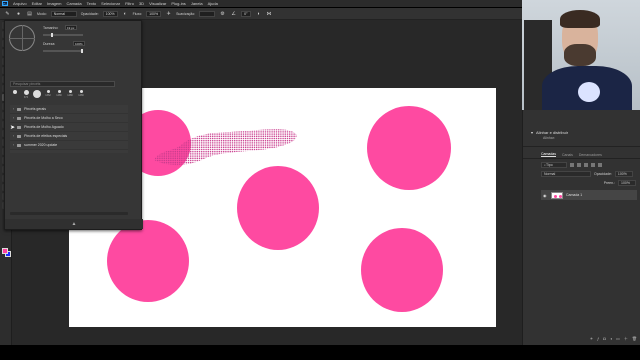 This screenshot has height=360, width=640. What do you see at coordinates (566, 174) in the screenshot?
I see `blend-mode-select: Normal` at bounding box center [566, 174].